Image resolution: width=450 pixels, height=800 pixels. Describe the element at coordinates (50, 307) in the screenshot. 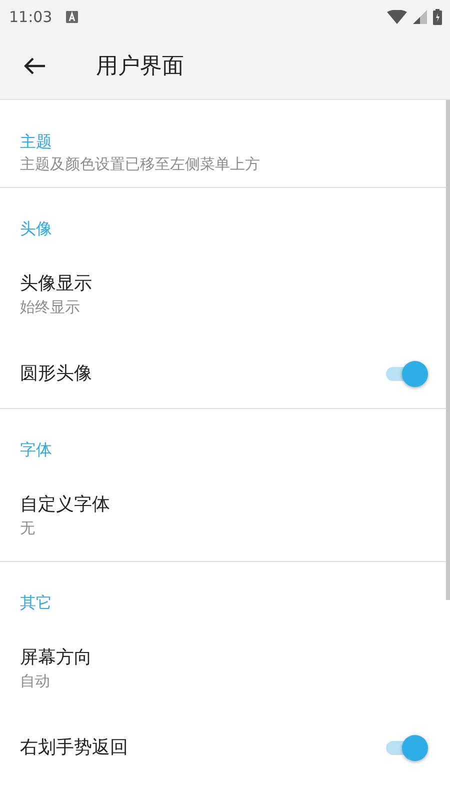

I see `setting-value: 始终显示` at that location.